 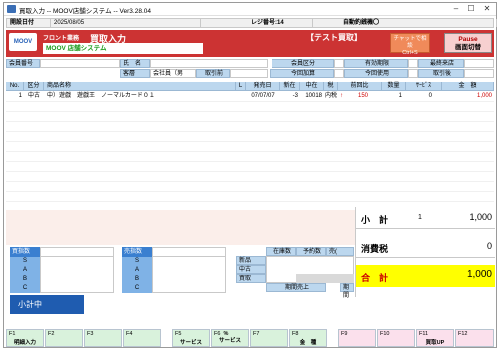 What do you see at coordinates (341, 96) in the screenshot?
I see `up-arrow-icon: ↑` at bounding box center [341, 96].